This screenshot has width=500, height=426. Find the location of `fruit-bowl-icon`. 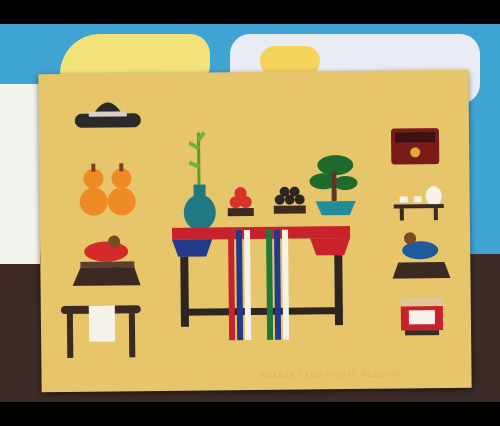

fruit-bowl-icon is located at coordinates (266, 201).